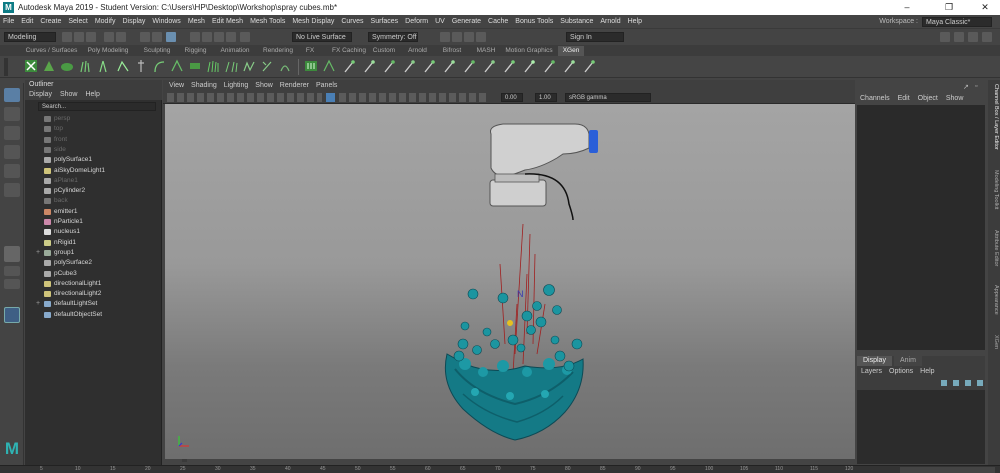 The width and height of the screenshot is (1000, 473). Describe the element at coordinates (549, 66) in the screenshot. I see `xgen-brush-density-icon` at that location.